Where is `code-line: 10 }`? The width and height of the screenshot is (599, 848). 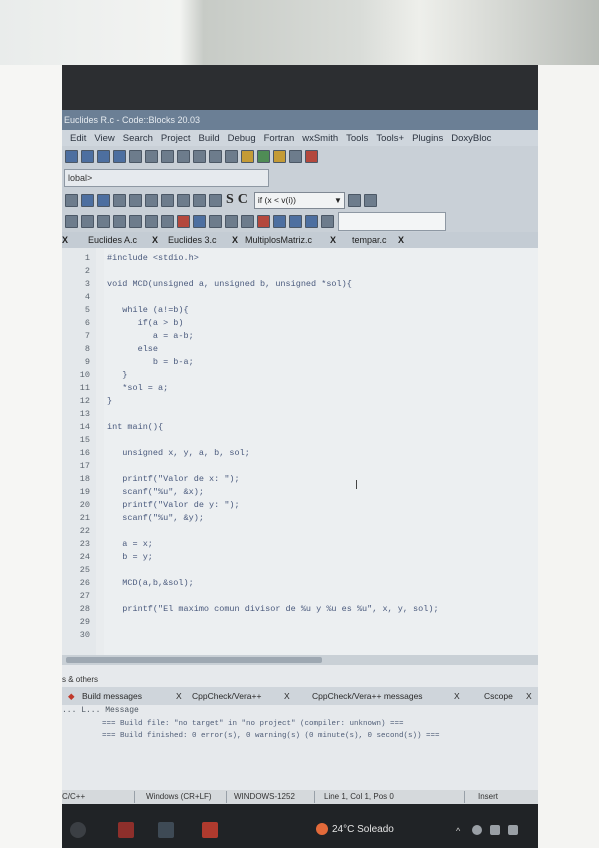
code-line: 10 } is located at coordinates (300, 375).